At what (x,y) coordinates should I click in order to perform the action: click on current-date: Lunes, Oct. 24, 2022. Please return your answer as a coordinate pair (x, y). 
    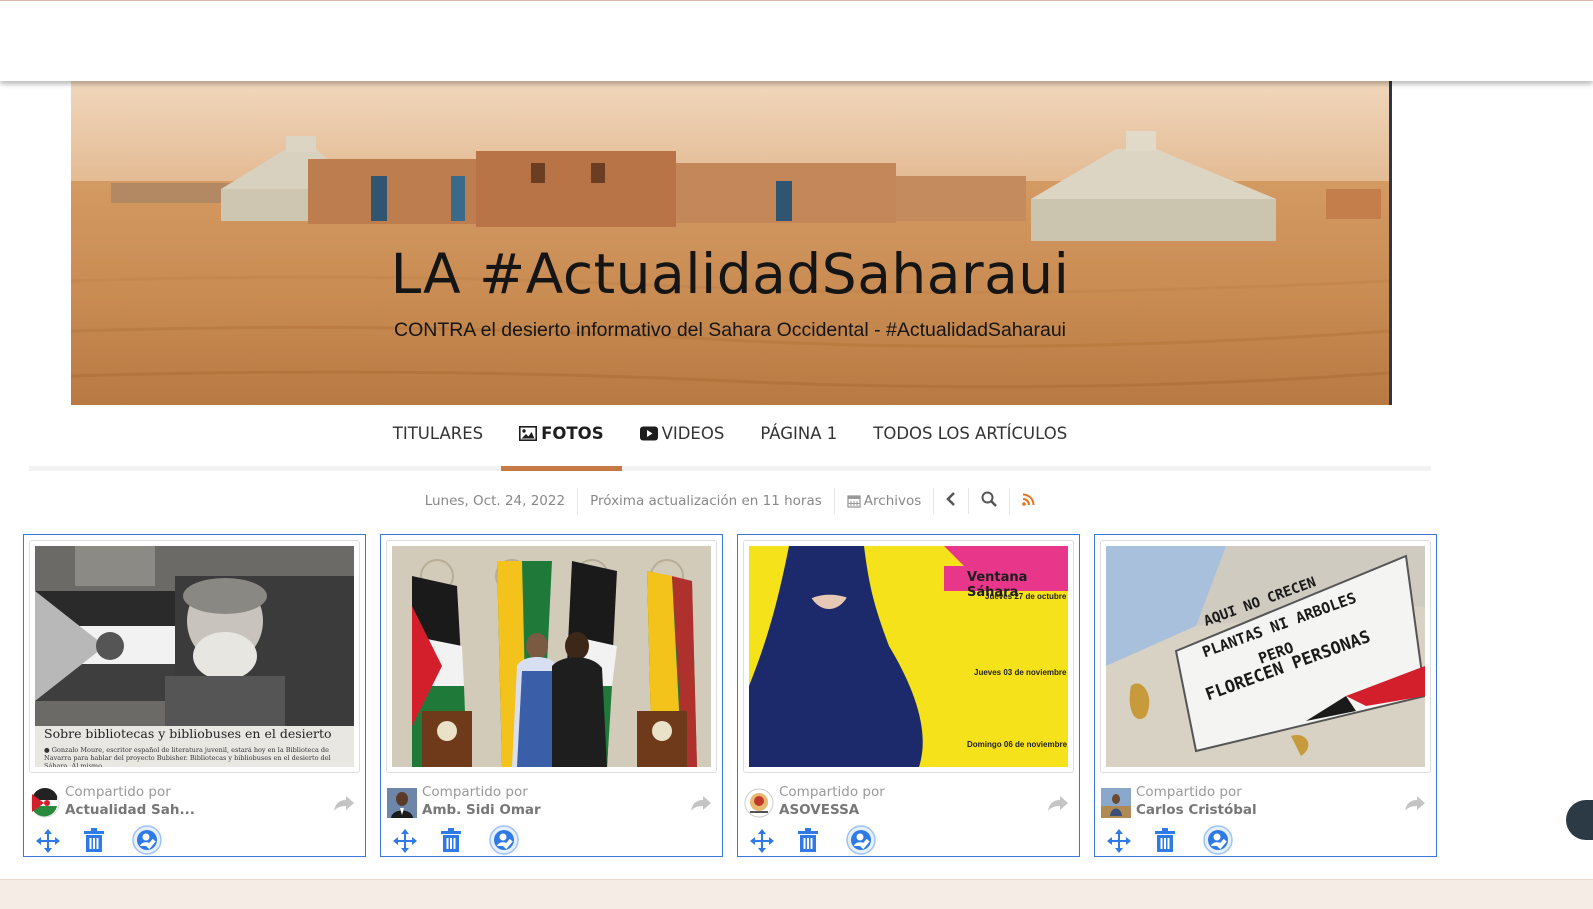
    Looking at the image, I should click on (496, 501).